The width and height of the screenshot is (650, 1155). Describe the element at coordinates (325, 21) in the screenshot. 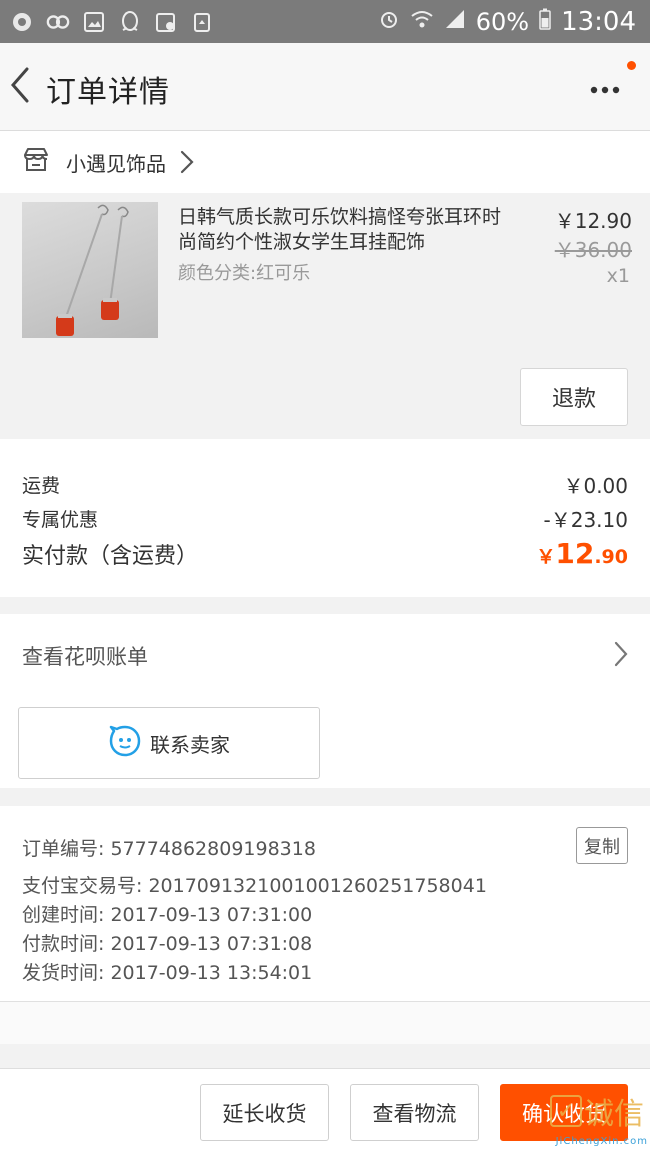

I see `status-bar: 60% 13:04` at that location.